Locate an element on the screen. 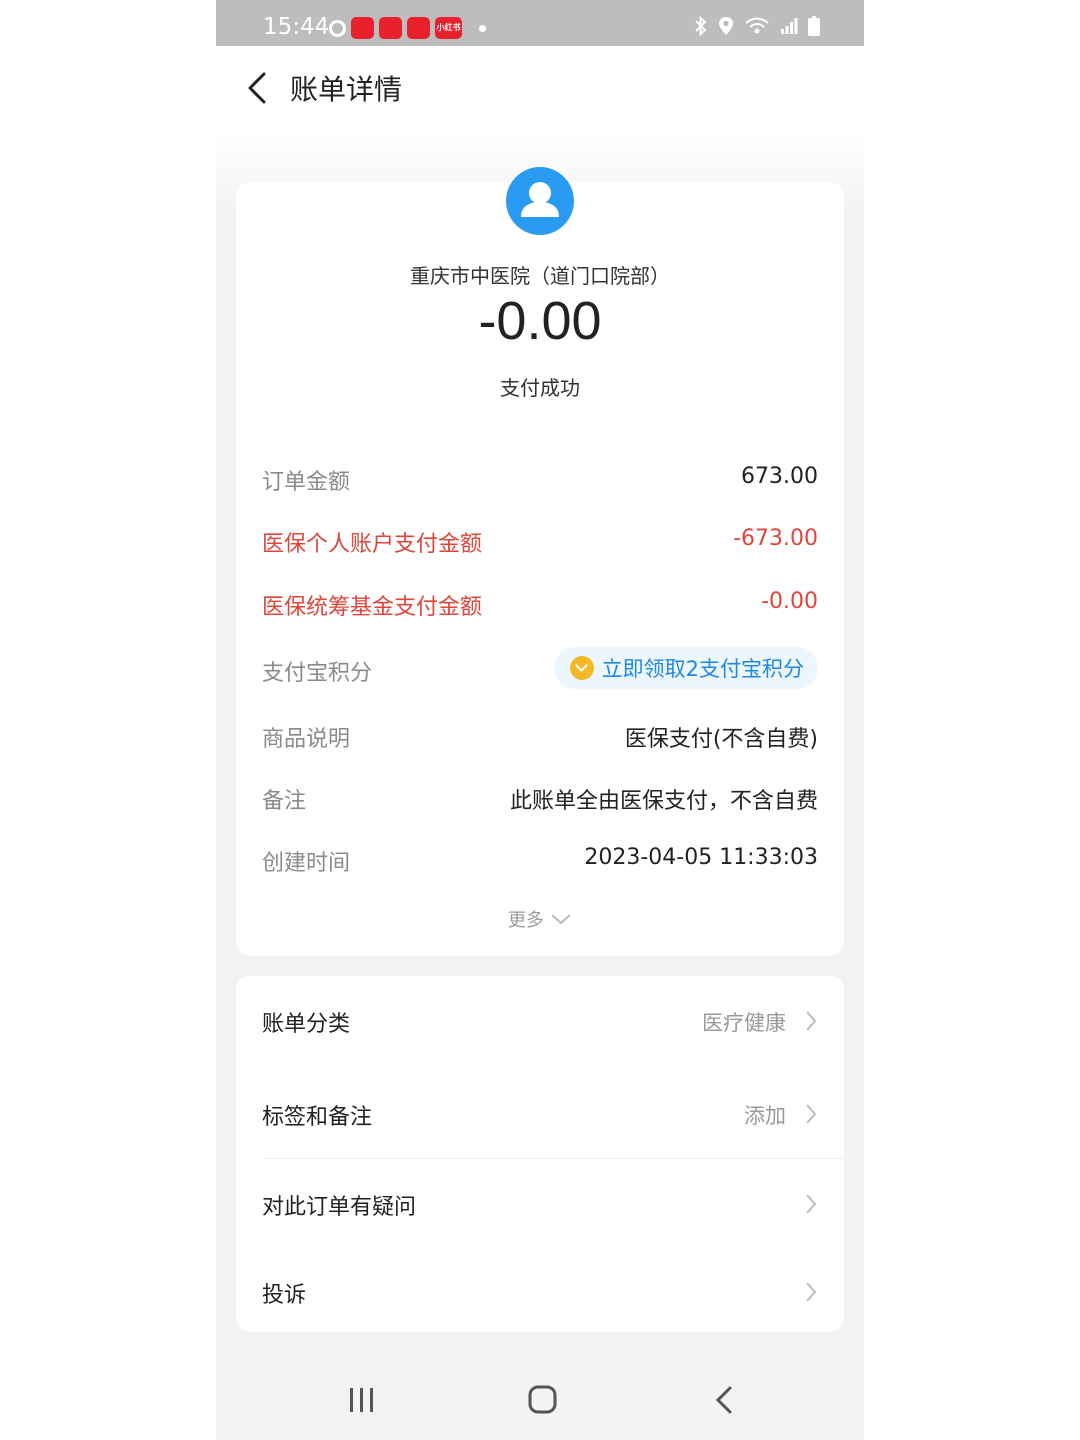 This screenshot has width=1080, height=1440. netease-icon is located at coordinates (337, 28).